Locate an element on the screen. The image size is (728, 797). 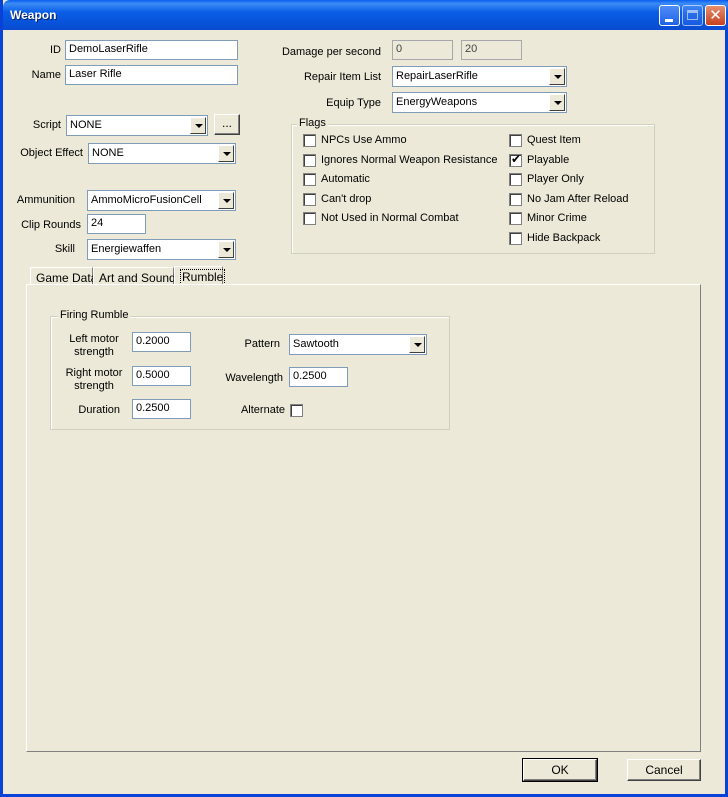
firing-rumble-title: Firing Rumble is located at coordinates (94, 315).